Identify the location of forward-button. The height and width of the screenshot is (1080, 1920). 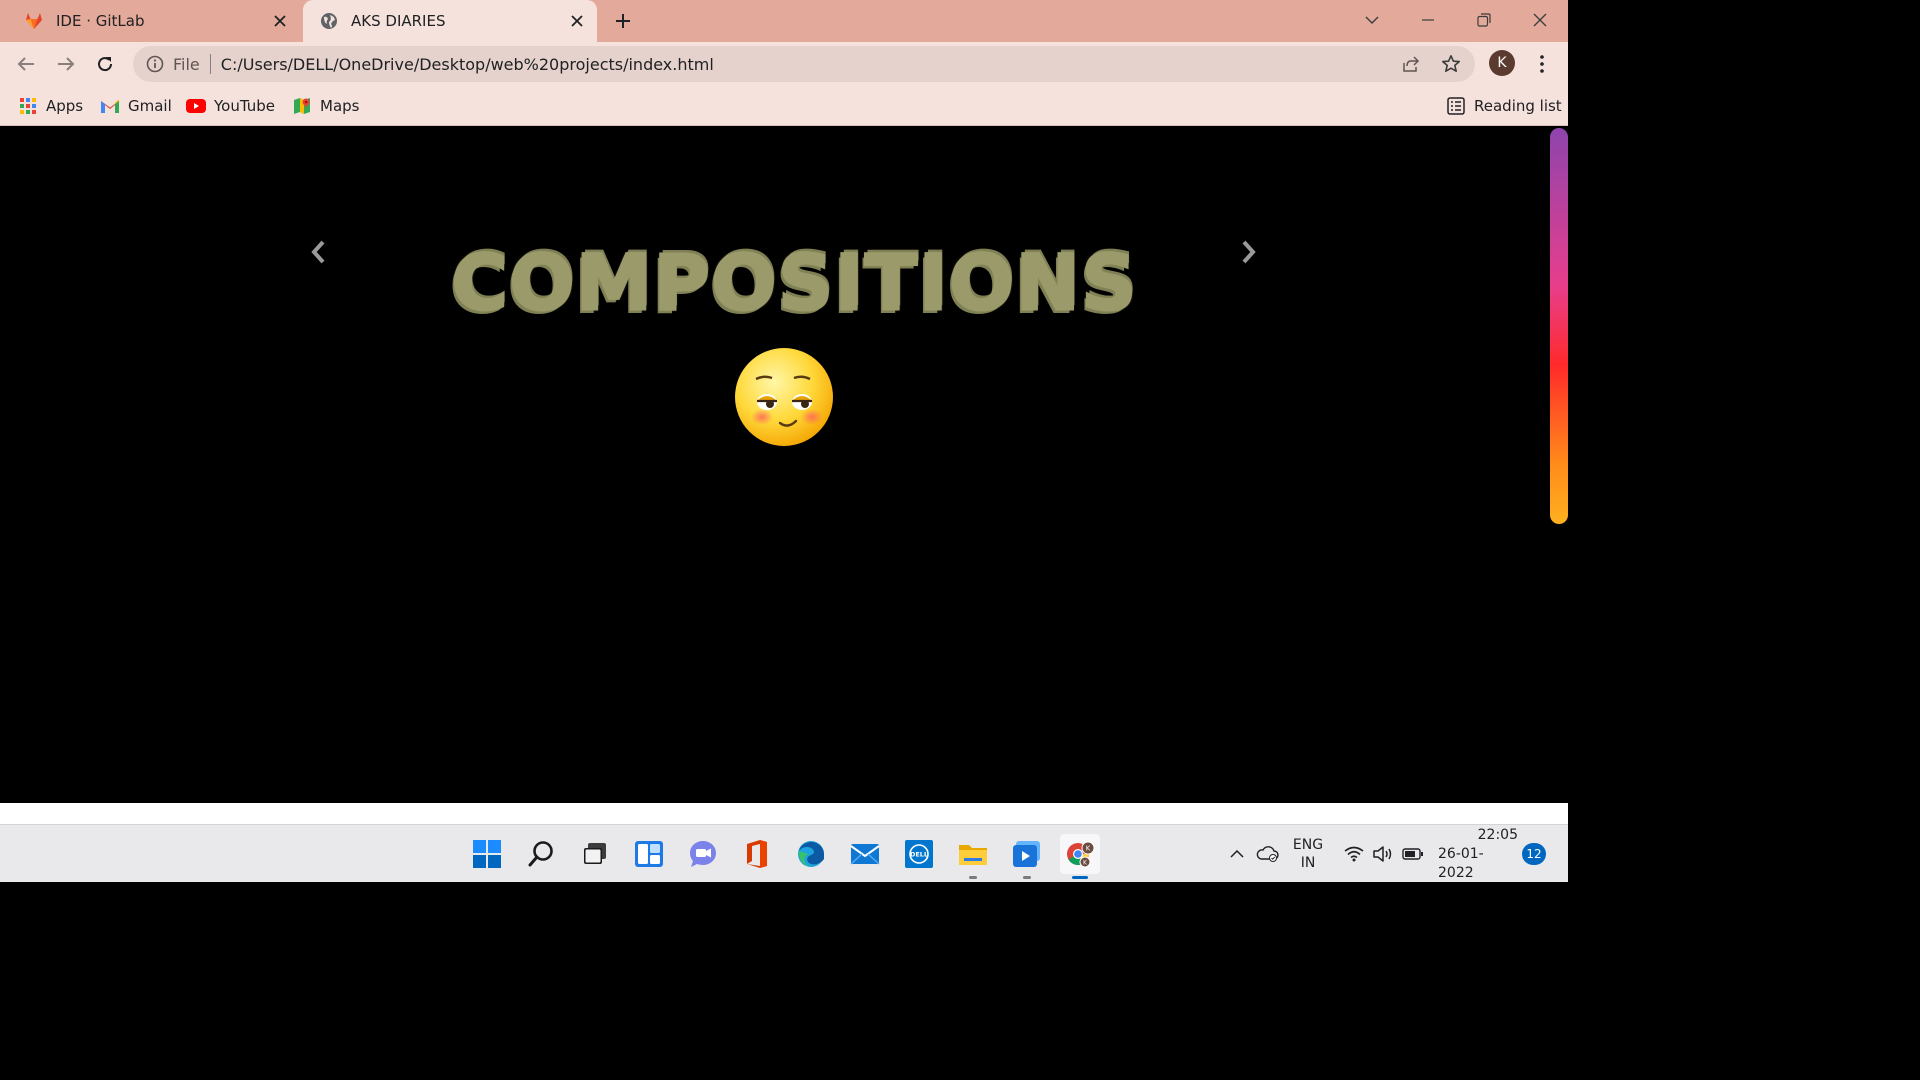
(66, 64).